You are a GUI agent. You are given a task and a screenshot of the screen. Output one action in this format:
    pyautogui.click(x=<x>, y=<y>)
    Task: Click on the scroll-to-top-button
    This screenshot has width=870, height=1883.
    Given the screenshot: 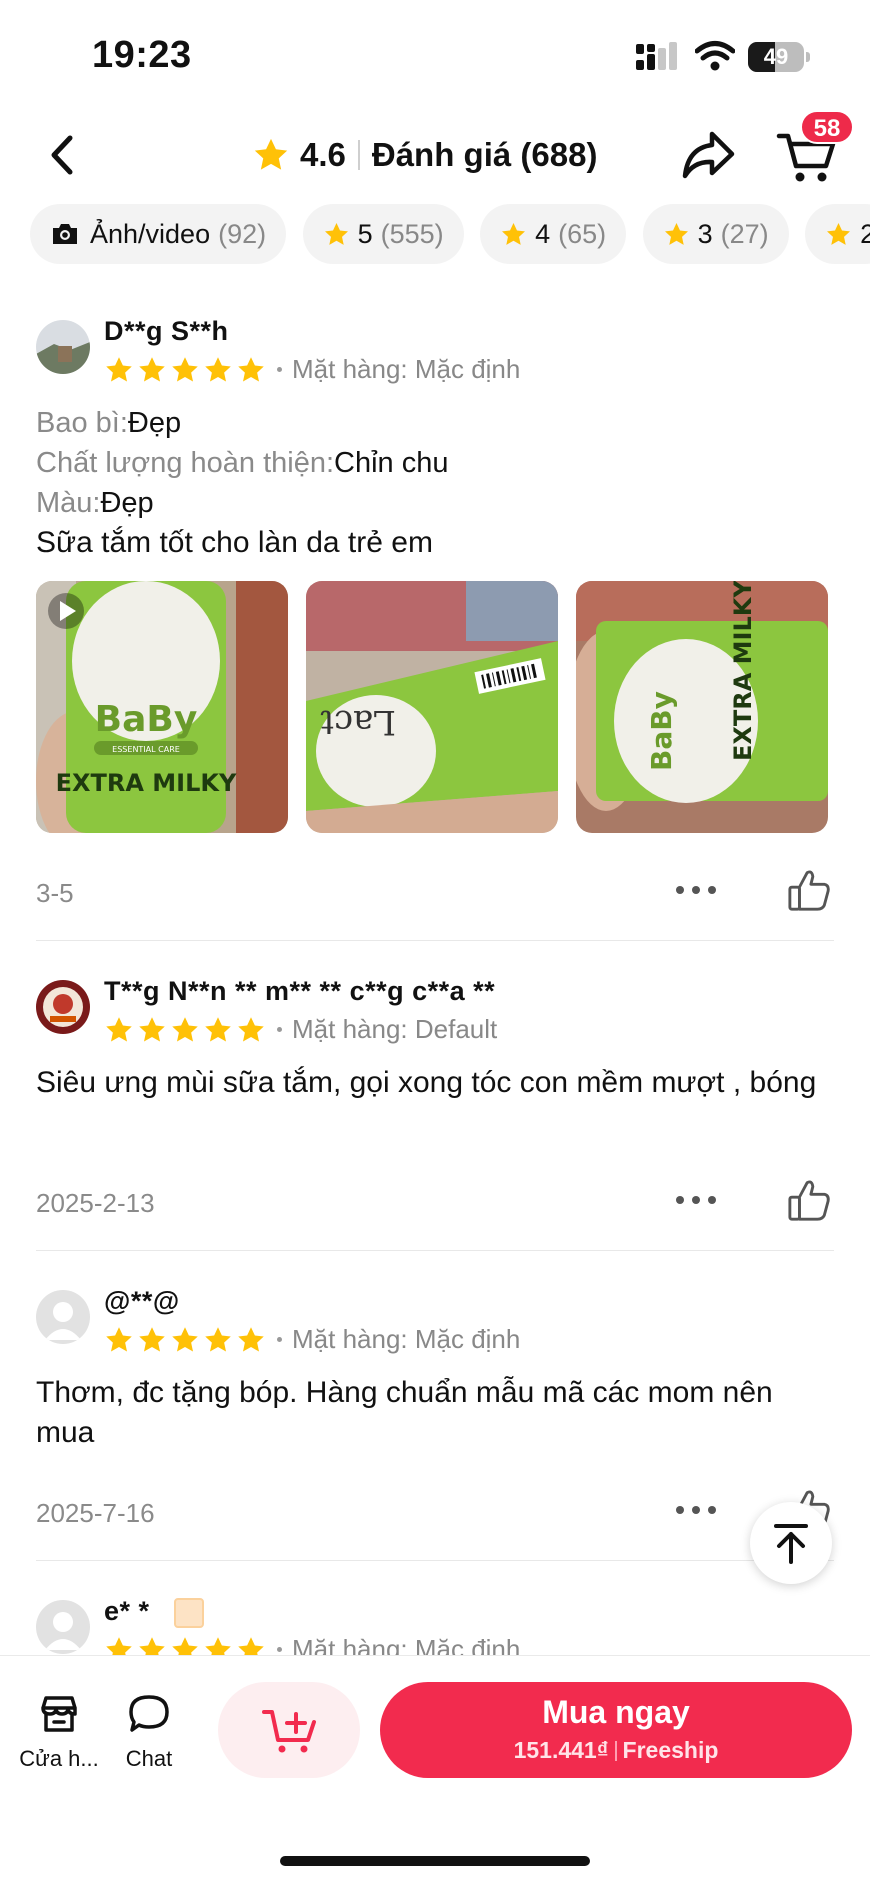 What is the action you would take?
    pyautogui.click(x=791, y=1543)
    